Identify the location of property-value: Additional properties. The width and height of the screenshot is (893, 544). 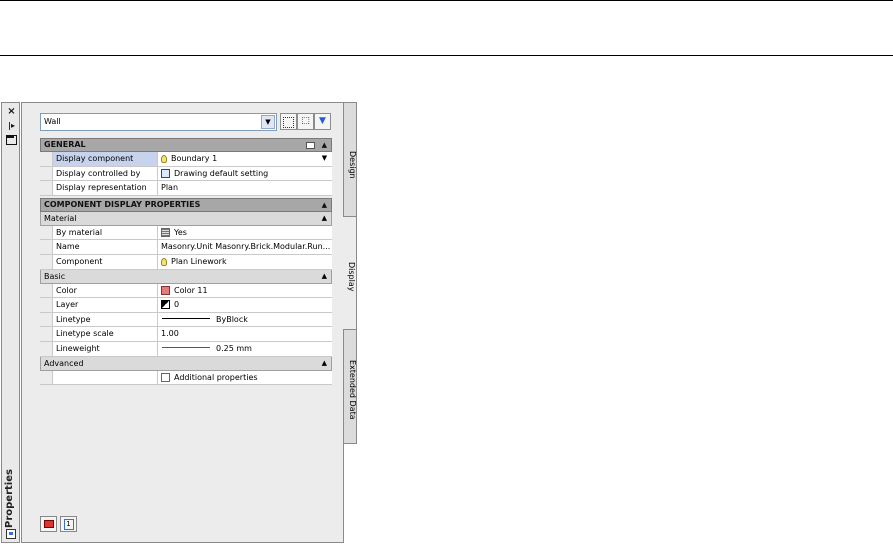
(245, 377).